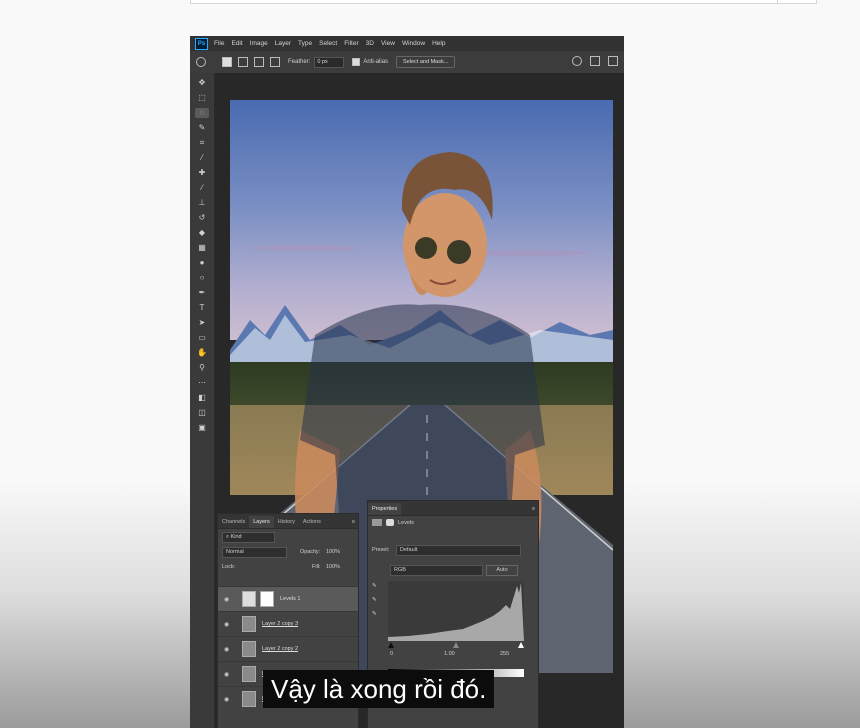 The width and height of the screenshot is (860, 728). I want to click on type-tool-icon: T, so click(202, 308).